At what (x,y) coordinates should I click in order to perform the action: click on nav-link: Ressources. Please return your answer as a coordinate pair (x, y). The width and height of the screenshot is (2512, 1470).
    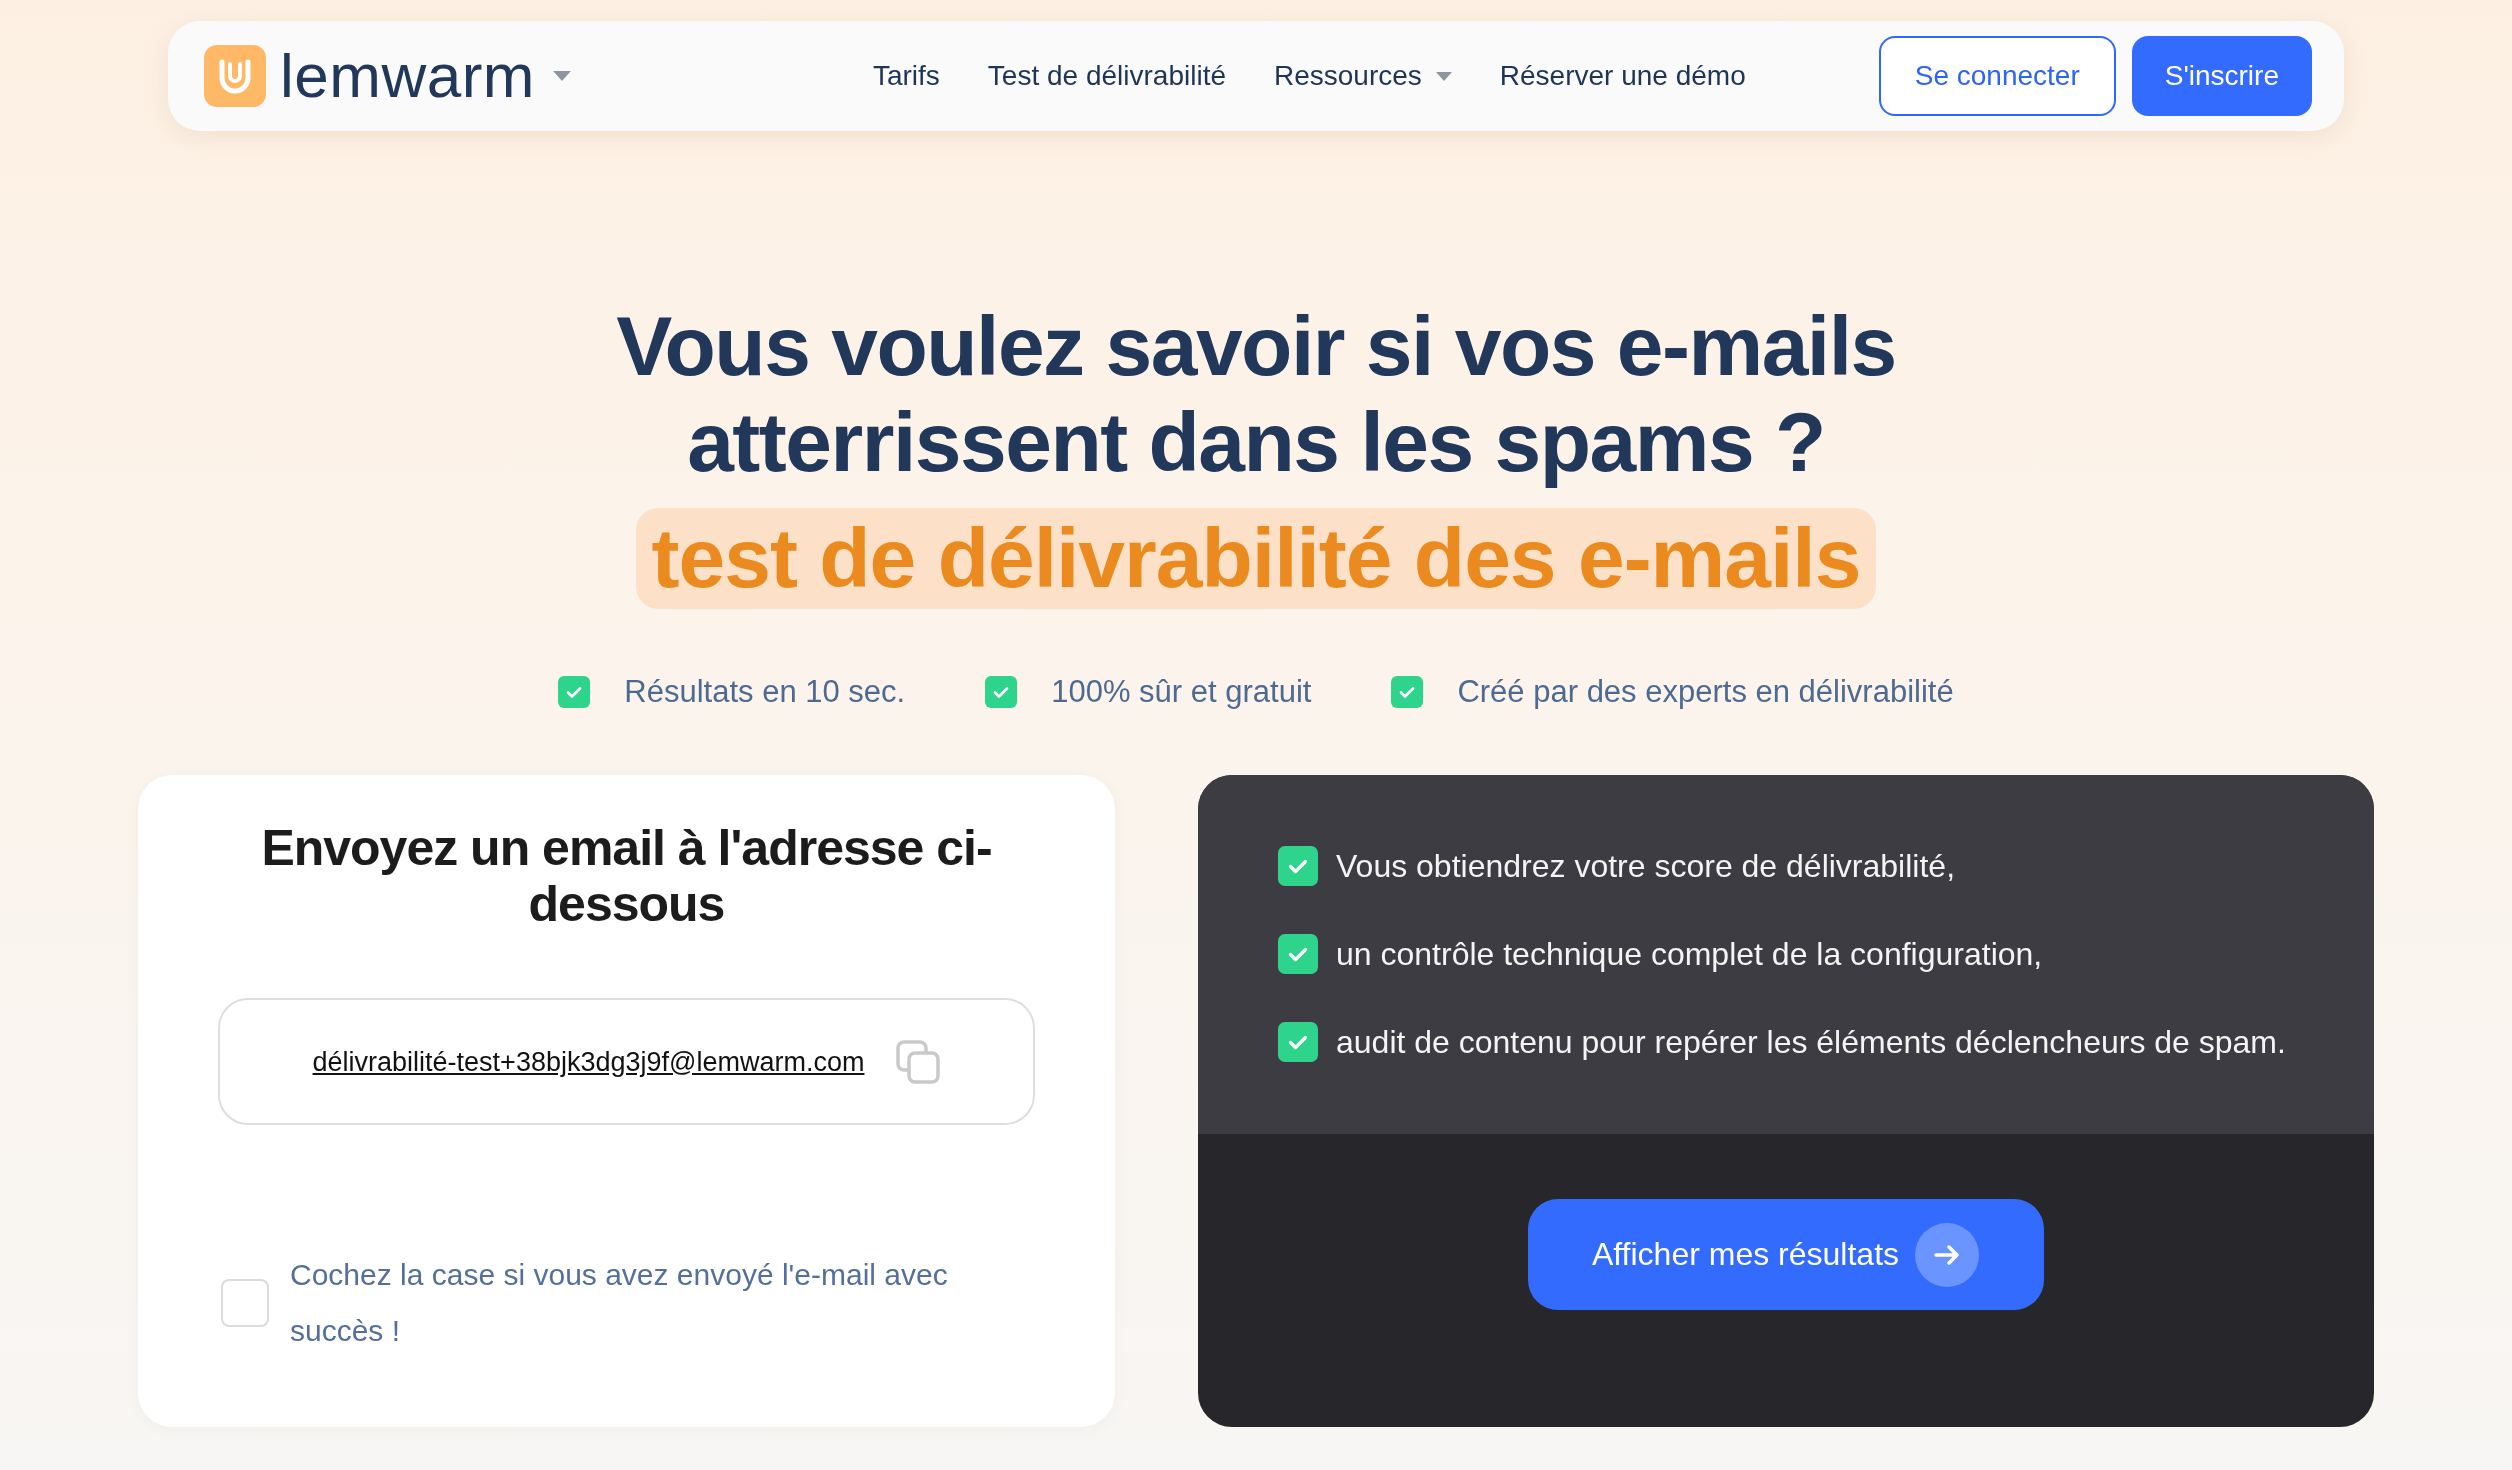
    Looking at the image, I should click on (1363, 76).